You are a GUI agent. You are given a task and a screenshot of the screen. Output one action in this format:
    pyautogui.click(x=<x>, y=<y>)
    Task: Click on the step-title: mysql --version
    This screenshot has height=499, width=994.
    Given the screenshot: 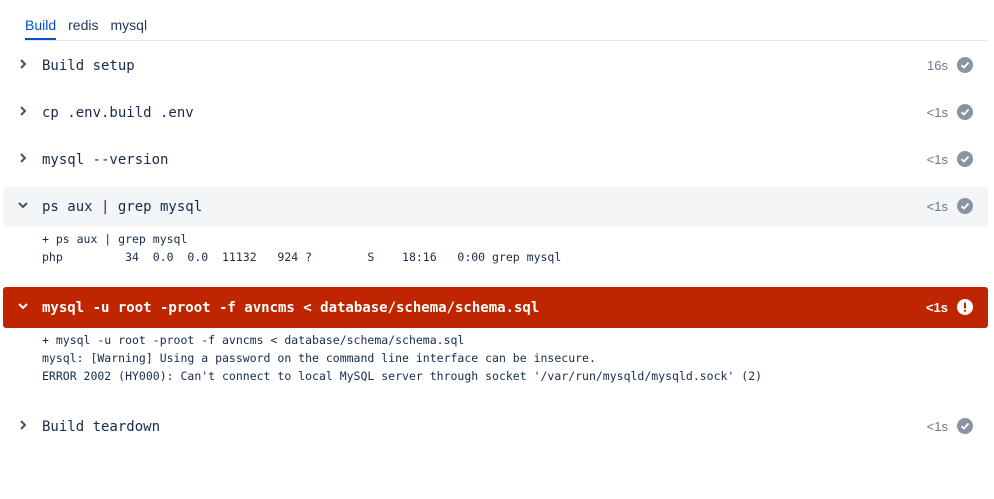 What is the action you would take?
    pyautogui.click(x=105, y=159)
    